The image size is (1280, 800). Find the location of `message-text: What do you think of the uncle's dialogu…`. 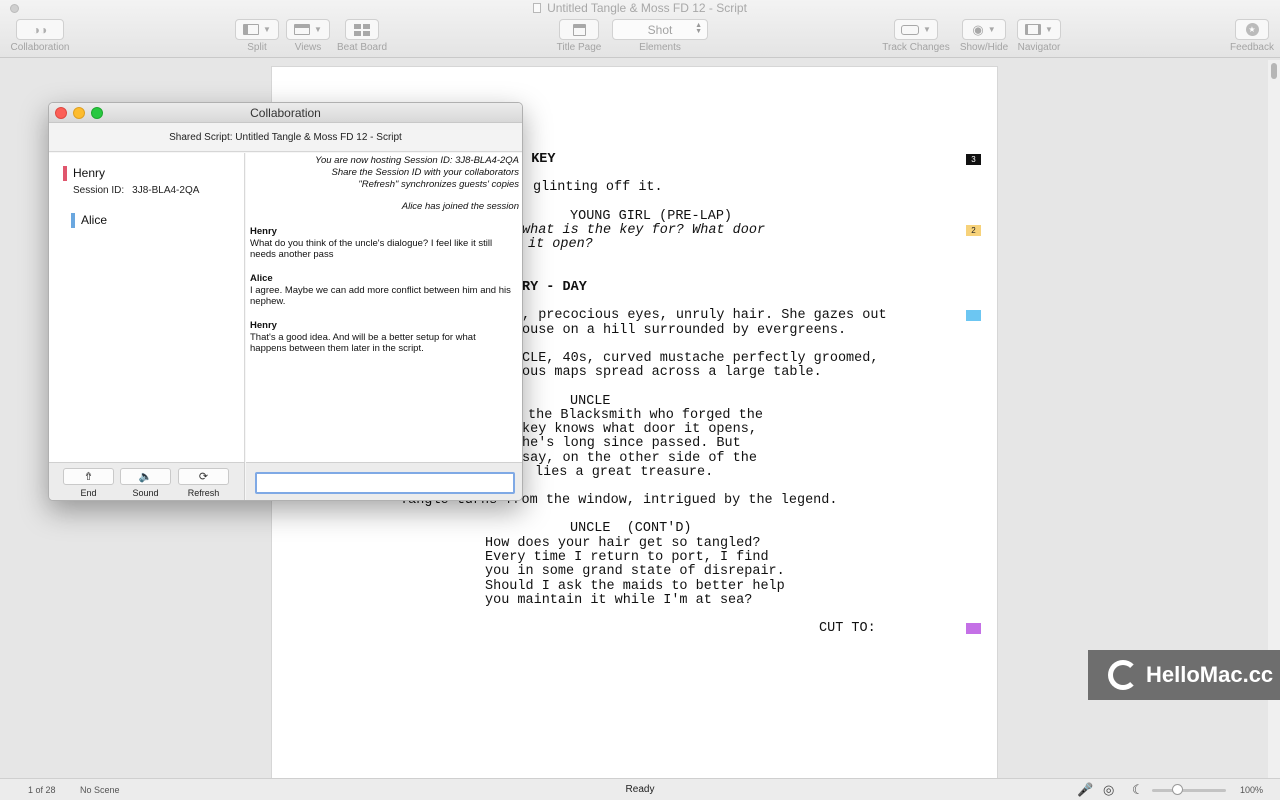

message-text: What do you think of the uncle's dialogu… is located at coordinates (371, 249).